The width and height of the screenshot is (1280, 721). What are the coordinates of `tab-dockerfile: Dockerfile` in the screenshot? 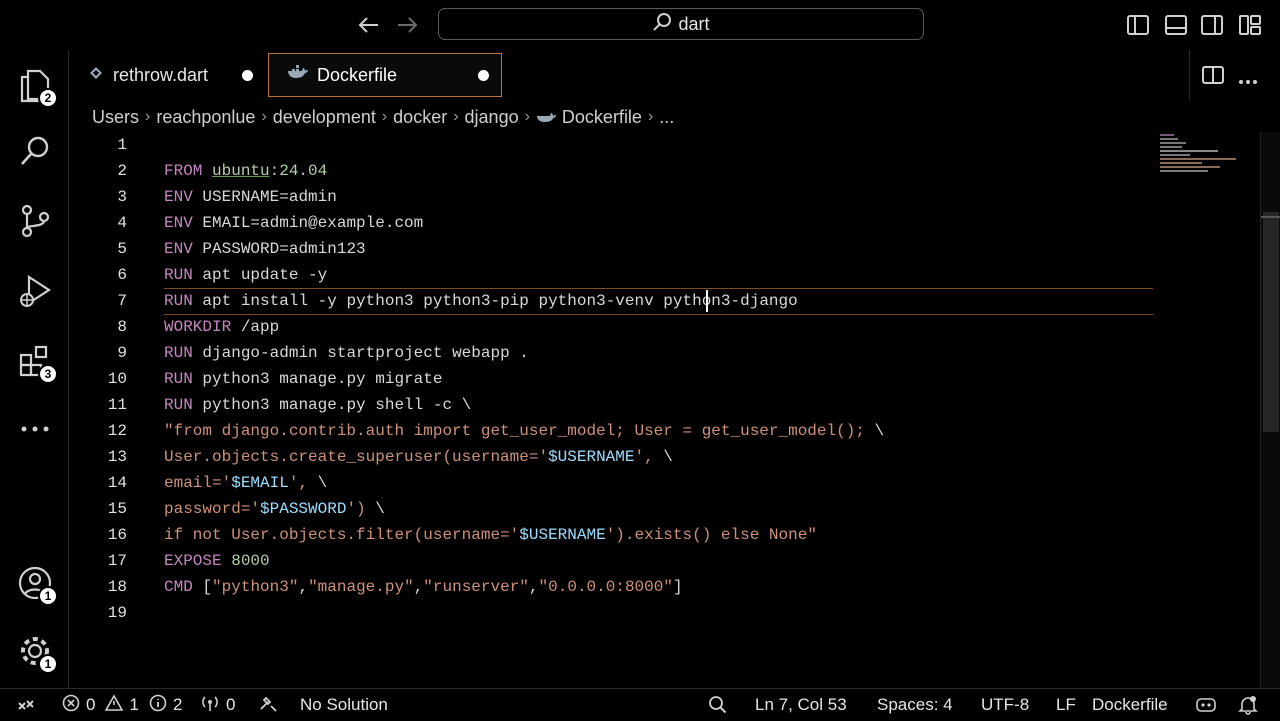 It's located at (385, 75).